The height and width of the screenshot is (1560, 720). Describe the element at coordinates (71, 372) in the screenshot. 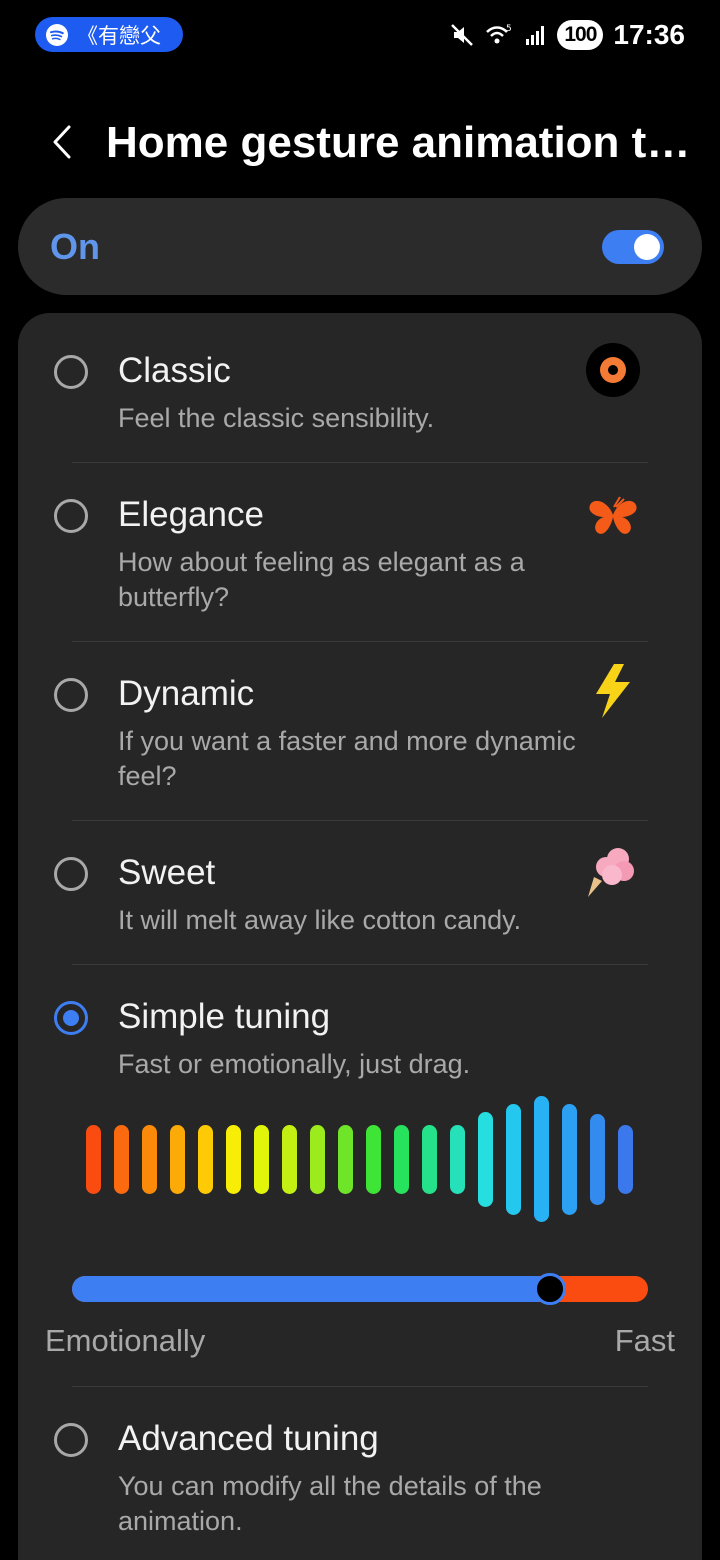

I see `radio-classic` at that location.